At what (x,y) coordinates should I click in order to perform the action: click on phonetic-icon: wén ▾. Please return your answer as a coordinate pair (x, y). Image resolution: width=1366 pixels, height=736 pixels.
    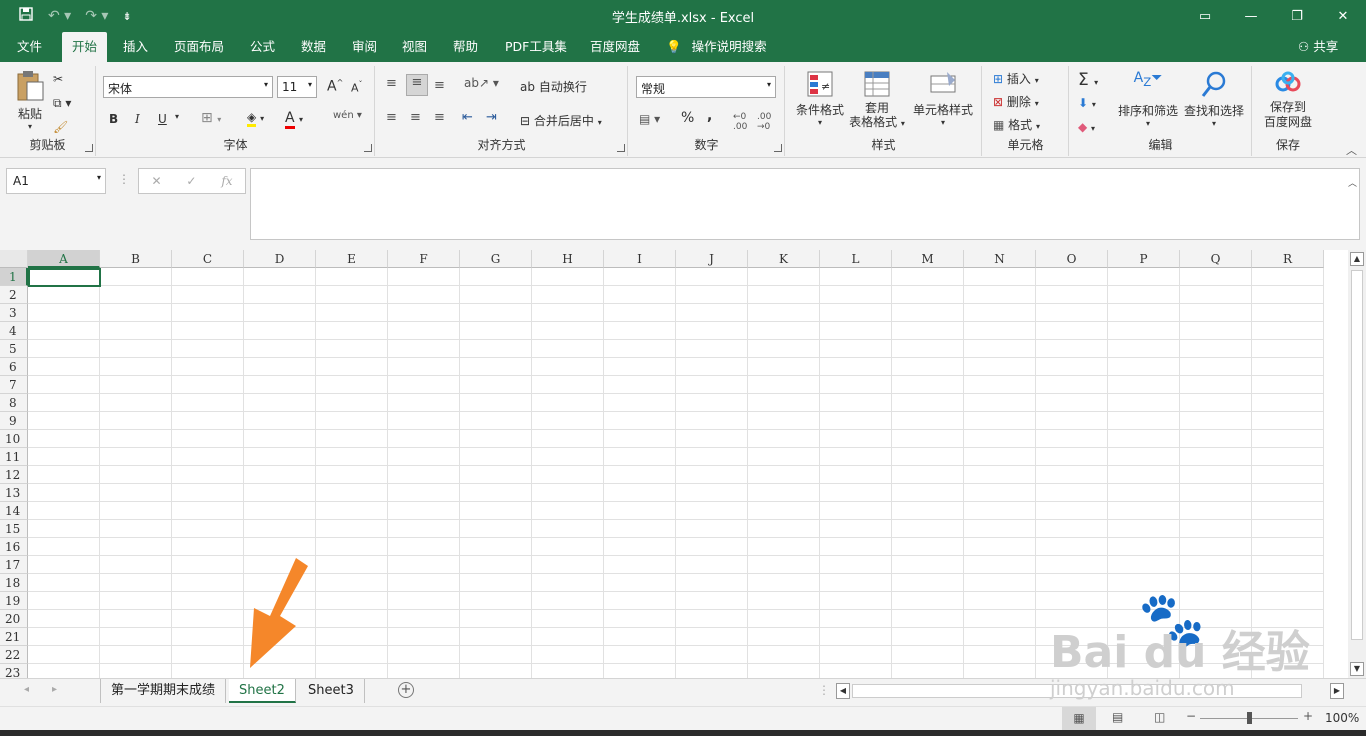
    Looking at the image, I should click on (347, 115).